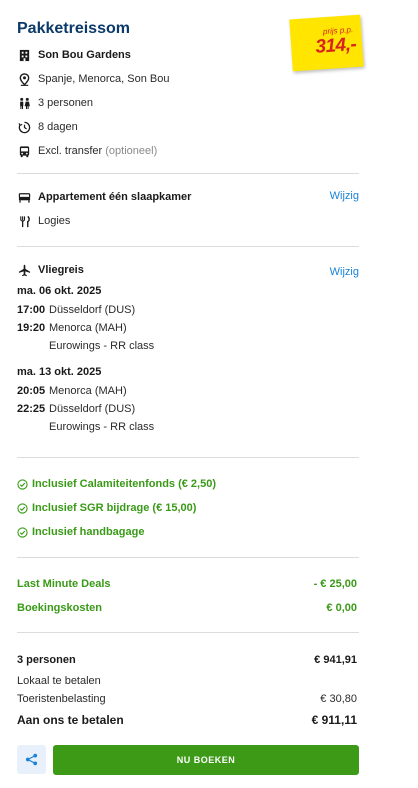 The image size is (418, 788). Describe the element at coordinates (187, 608) in the screenshot. I see `booking-fee-line: Boekingskosten € 0,00` at that location.